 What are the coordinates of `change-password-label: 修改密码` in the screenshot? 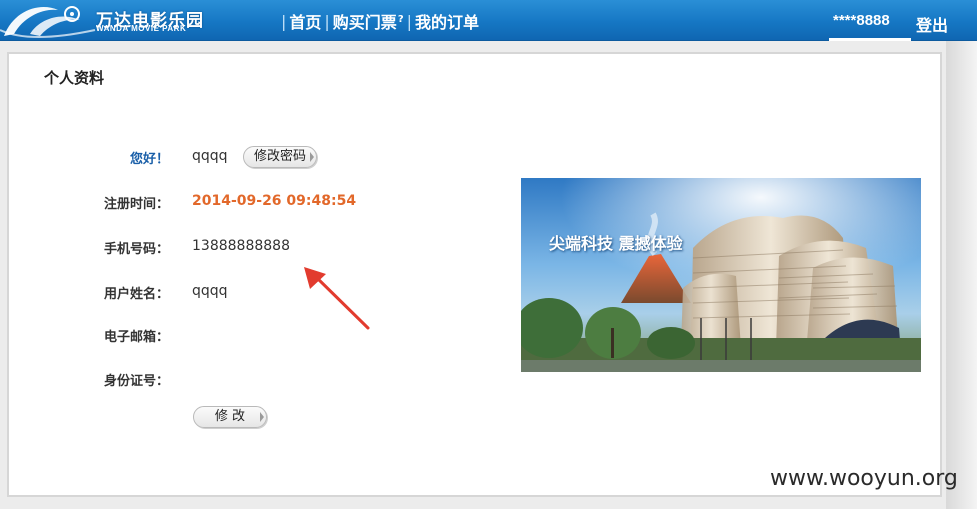 It's located at (279, 156).